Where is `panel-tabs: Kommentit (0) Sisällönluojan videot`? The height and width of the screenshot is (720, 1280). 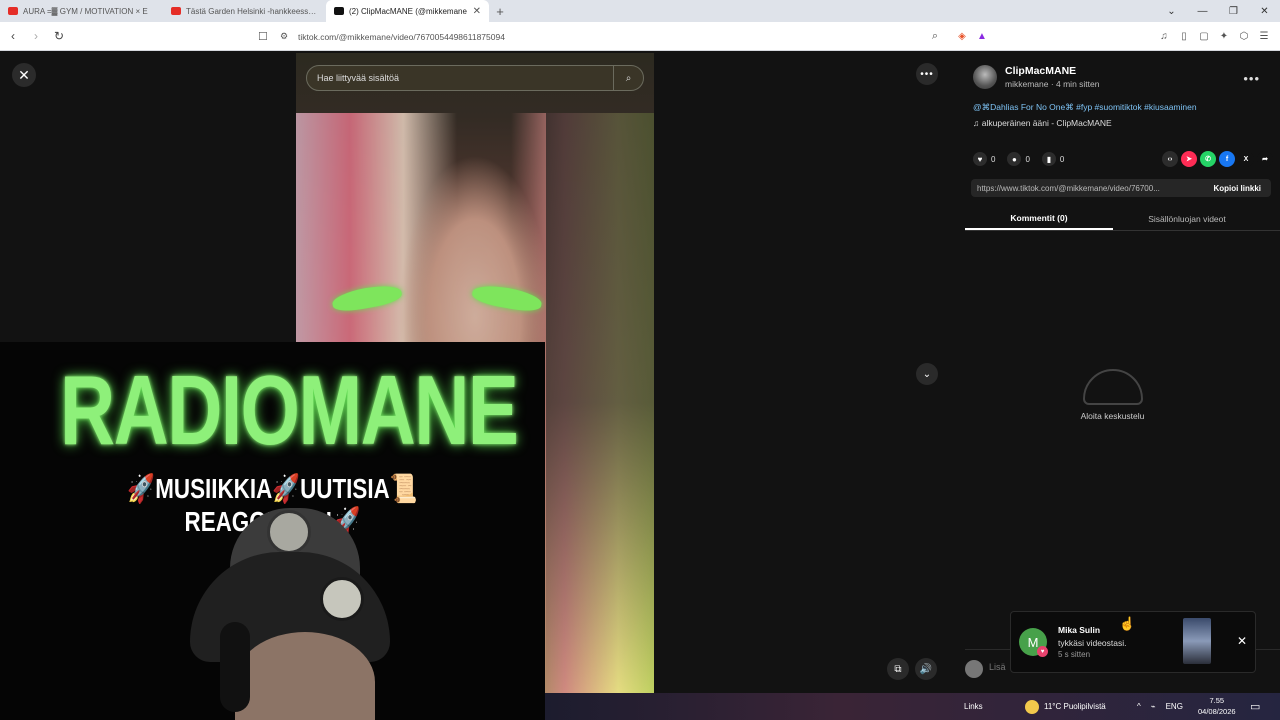 panel-tabs: Kommentit (0) Sisällönluojan videot is located at coordinates (1122, 219).